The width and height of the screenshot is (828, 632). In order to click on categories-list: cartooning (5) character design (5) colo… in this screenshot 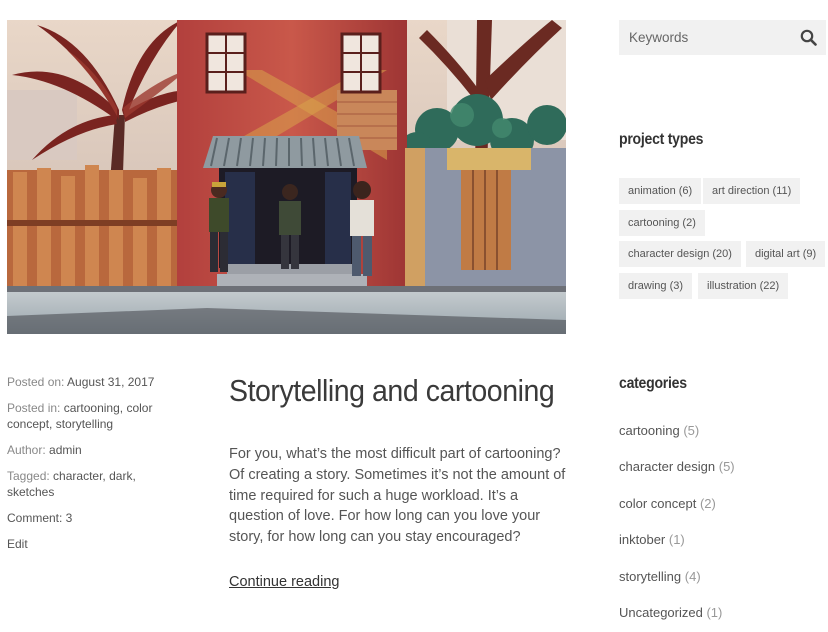, I will do `click(723, 526)`.